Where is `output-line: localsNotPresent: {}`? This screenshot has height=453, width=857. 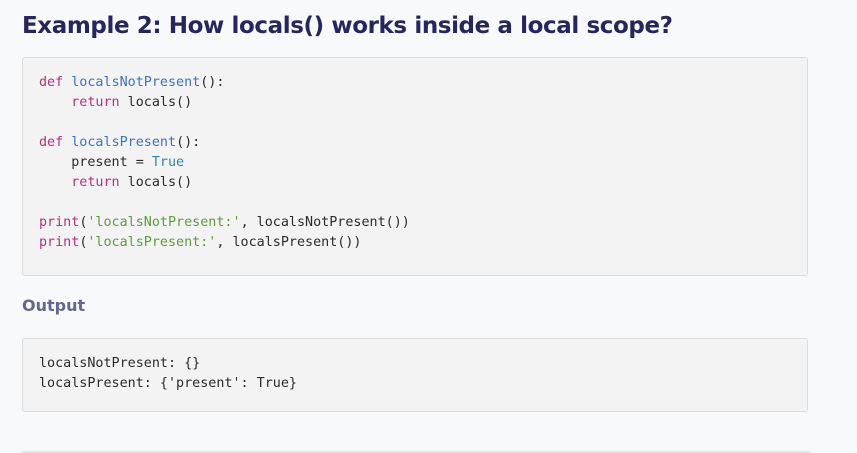
output-line: localsNotPresent: {} is located at coordinates (120, 363).